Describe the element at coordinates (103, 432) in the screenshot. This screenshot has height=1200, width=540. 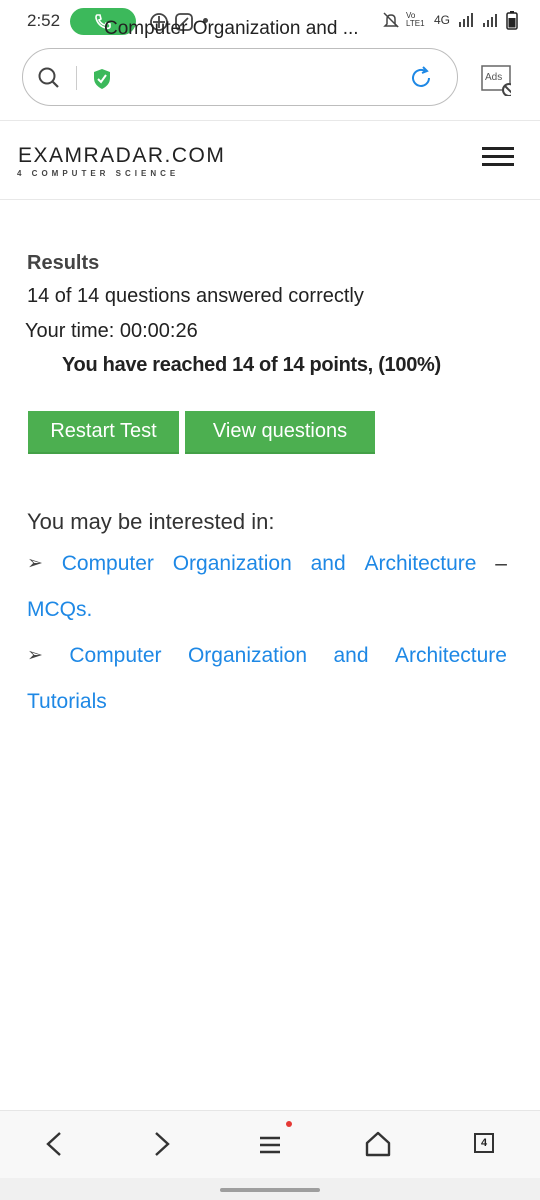
I see `restart-test-button: Restart Test` at that location.